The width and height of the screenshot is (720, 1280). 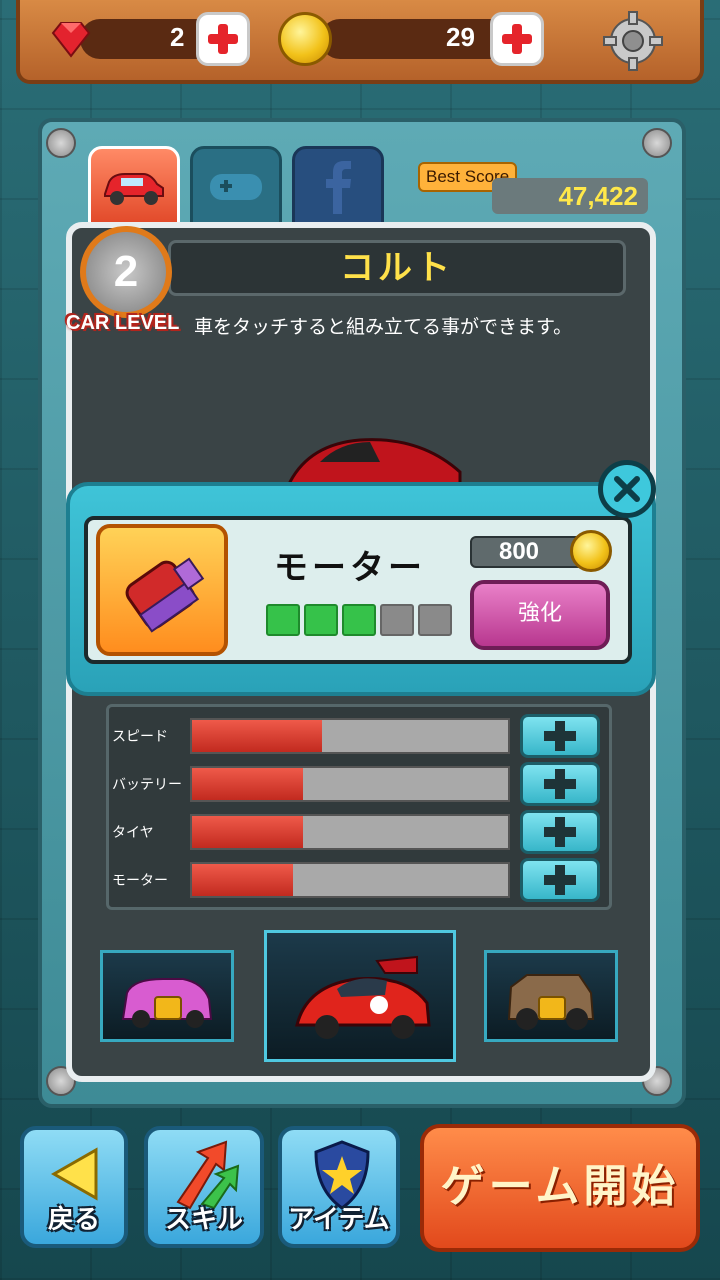 I want to click on close-popup-button, so click(x=627, y=489).